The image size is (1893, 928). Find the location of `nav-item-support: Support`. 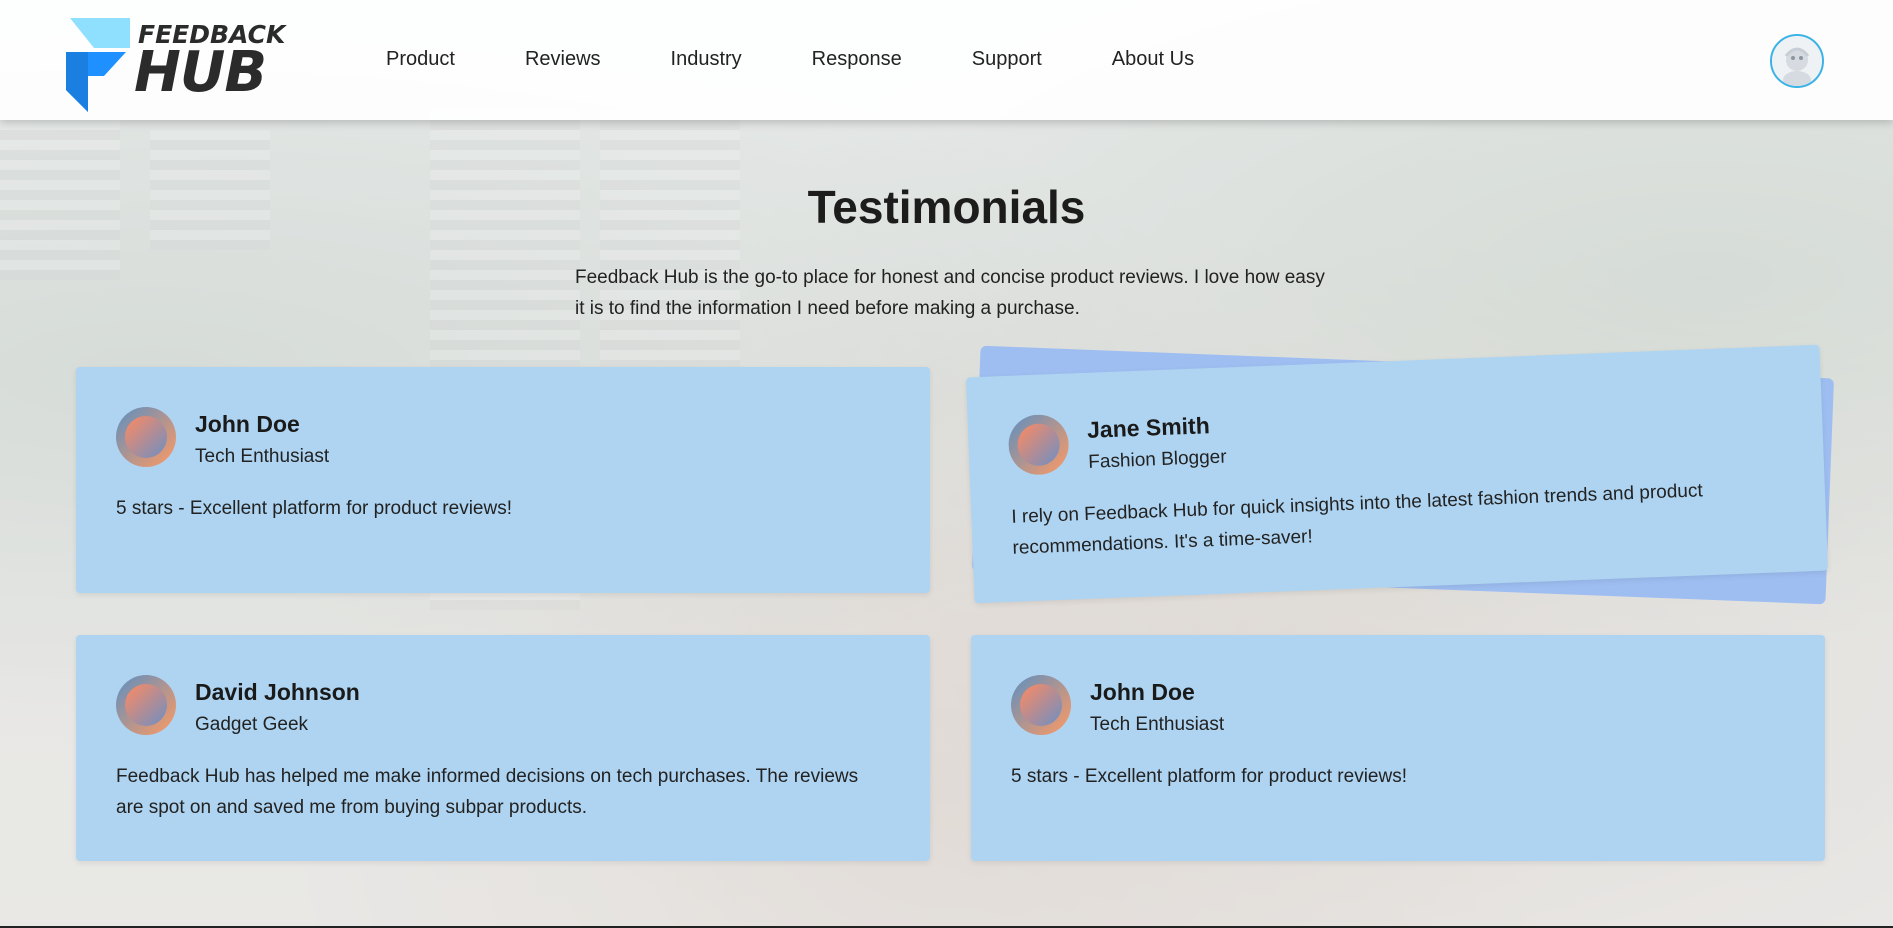

nav-item-support: Support is located at coordinates (1007, 59).